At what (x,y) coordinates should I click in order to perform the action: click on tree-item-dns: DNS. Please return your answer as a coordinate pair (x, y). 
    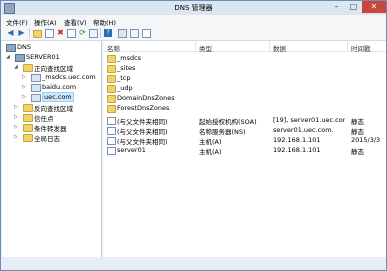
    Looking at the image, I should click on (49, 47).